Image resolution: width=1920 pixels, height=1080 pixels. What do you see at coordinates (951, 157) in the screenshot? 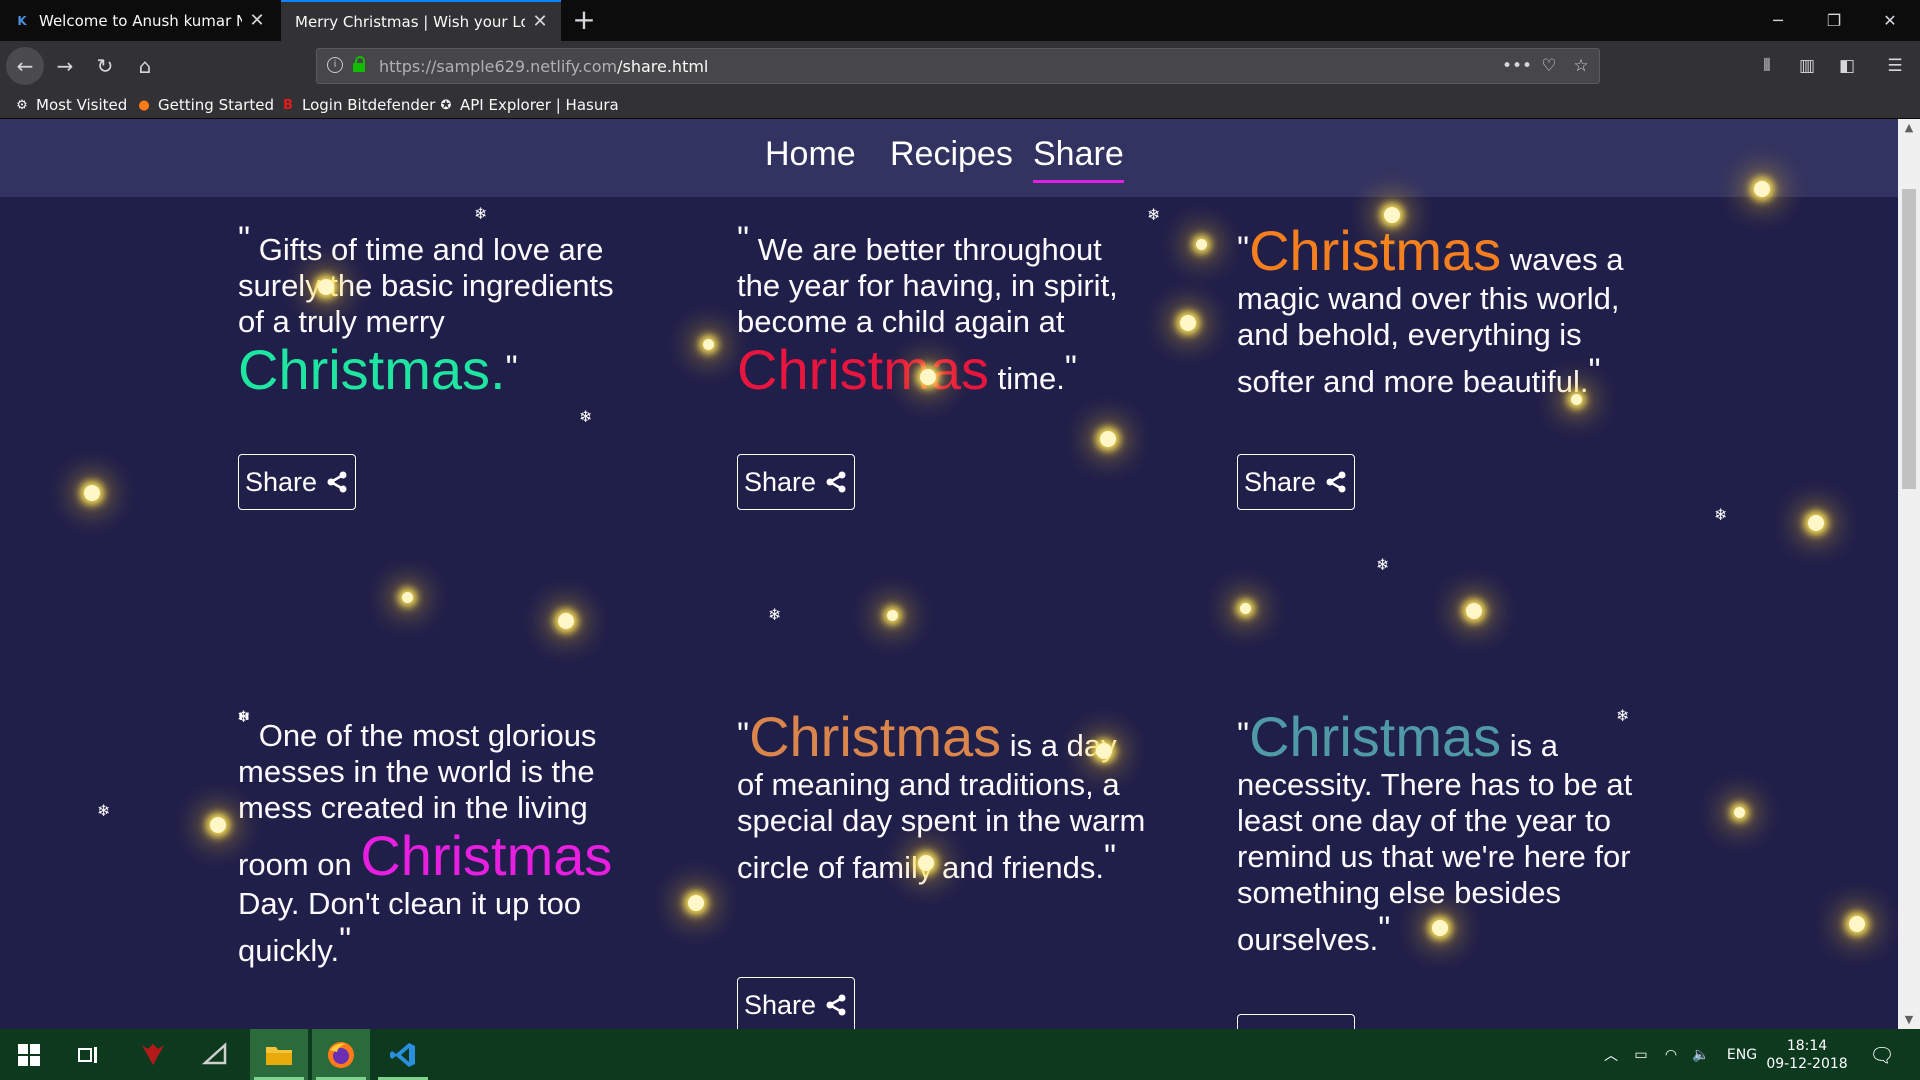
I see `nav-recipes: Recipes` at bounding box center [951, 157].